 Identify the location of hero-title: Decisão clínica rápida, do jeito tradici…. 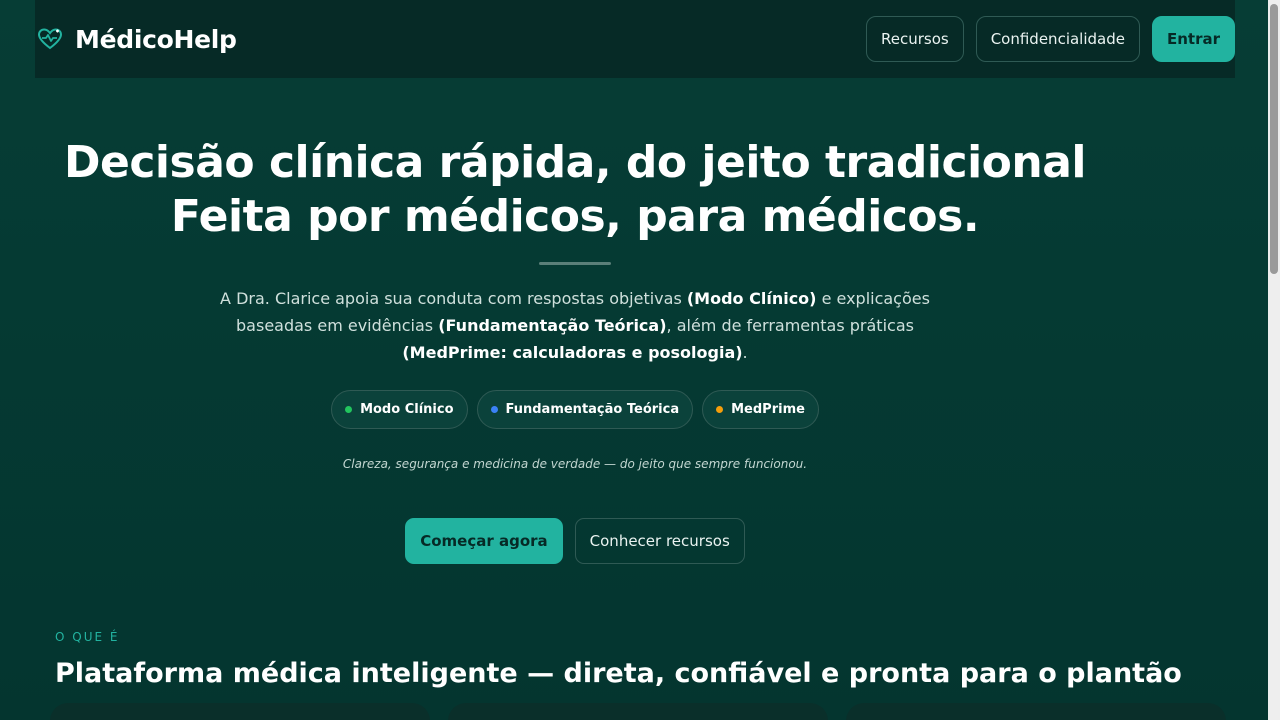
(575, 190).